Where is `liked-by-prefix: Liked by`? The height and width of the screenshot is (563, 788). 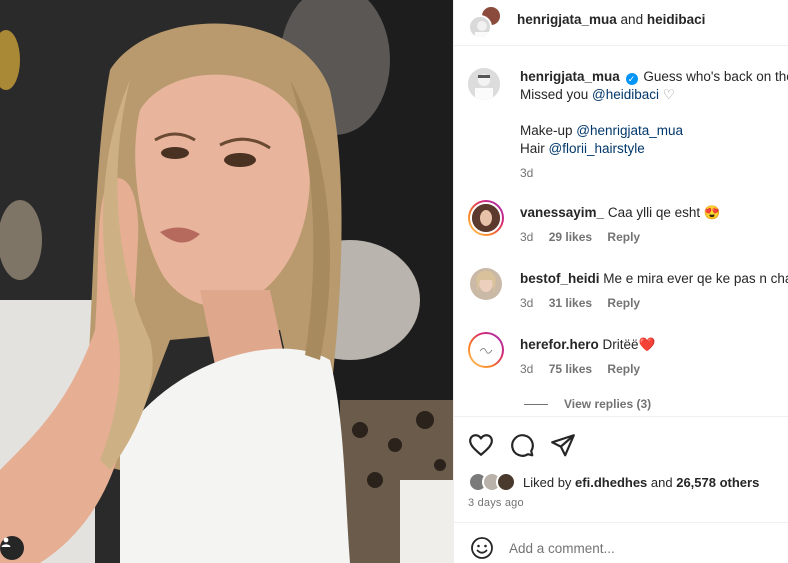
liked-by-prefix: Liked by is located at coordinates (549, 482).